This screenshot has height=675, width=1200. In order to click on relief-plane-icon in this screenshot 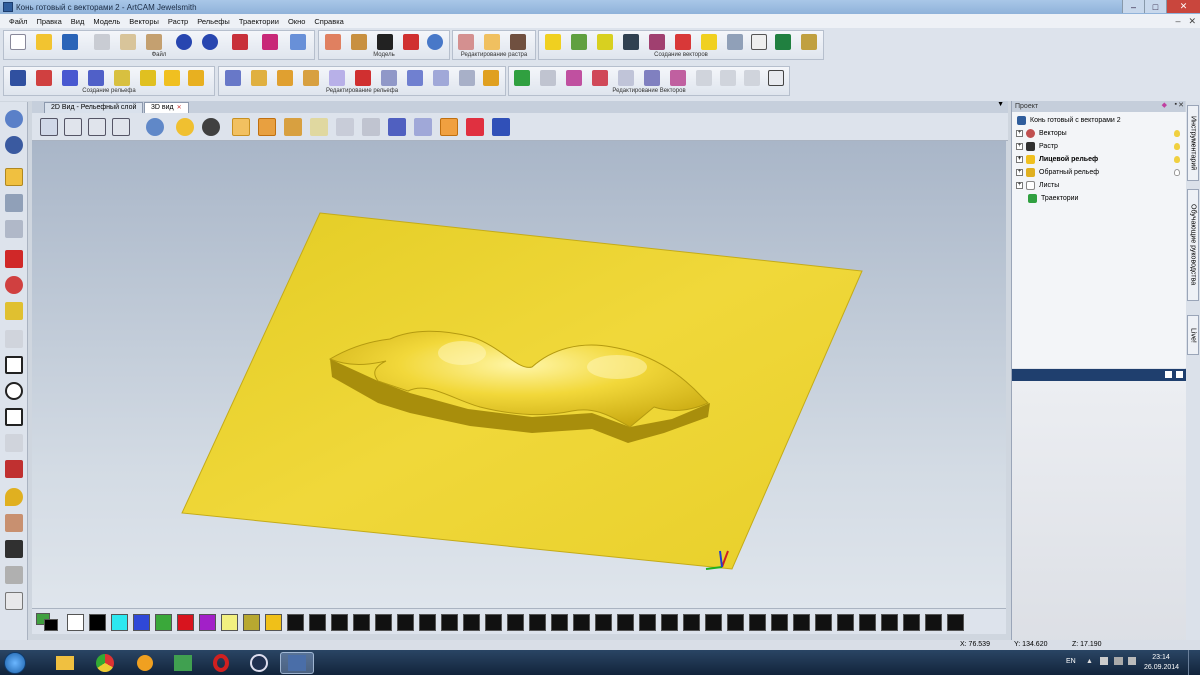, I will do `click(172, 78)`.